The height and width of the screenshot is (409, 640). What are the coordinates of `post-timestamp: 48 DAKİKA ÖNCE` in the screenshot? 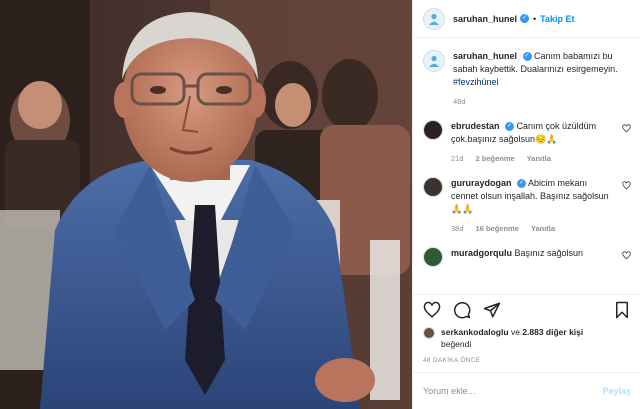 It's located at (452, 360).